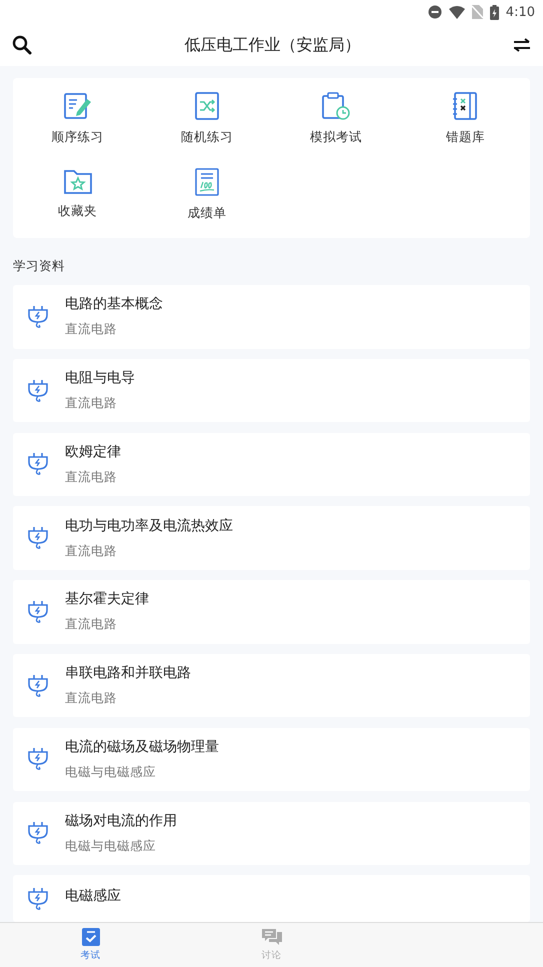  Describe the element at coordinates (272, 45) in the screenshot. I see `page-title: 低压电工作业（安监局）` at that location.